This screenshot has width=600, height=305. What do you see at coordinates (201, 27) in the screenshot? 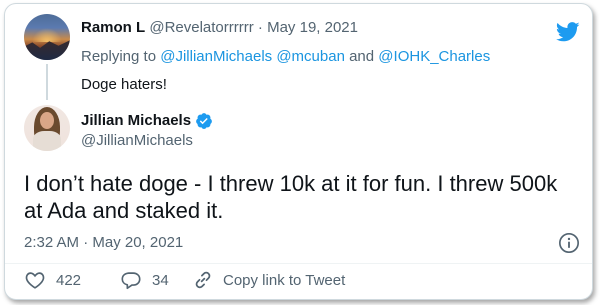
I see `reply-author-handle: @Revelatorrrrrr` at bounding box center [201, 27].